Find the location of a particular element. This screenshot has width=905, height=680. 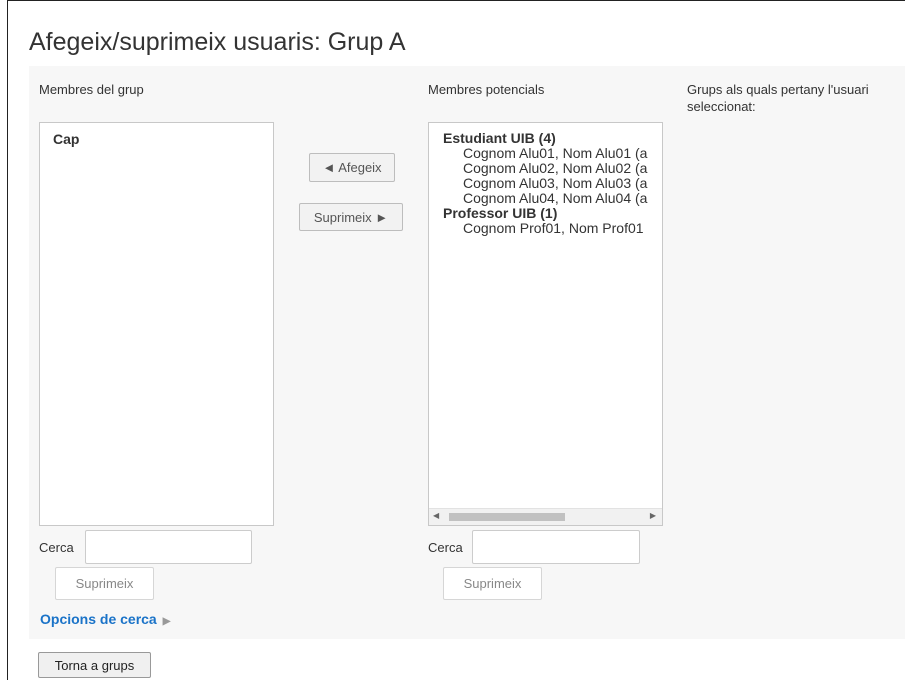

members-label: Membres del grup is located at coordinates (91, 89).